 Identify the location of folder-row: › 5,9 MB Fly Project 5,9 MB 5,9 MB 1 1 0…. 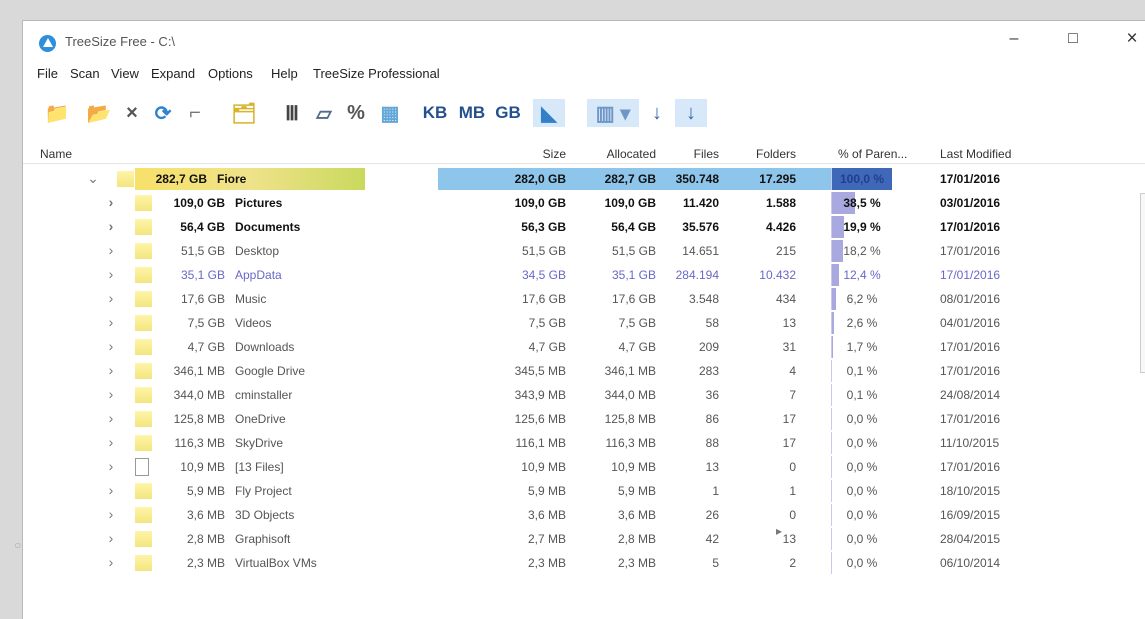
(584, 491).